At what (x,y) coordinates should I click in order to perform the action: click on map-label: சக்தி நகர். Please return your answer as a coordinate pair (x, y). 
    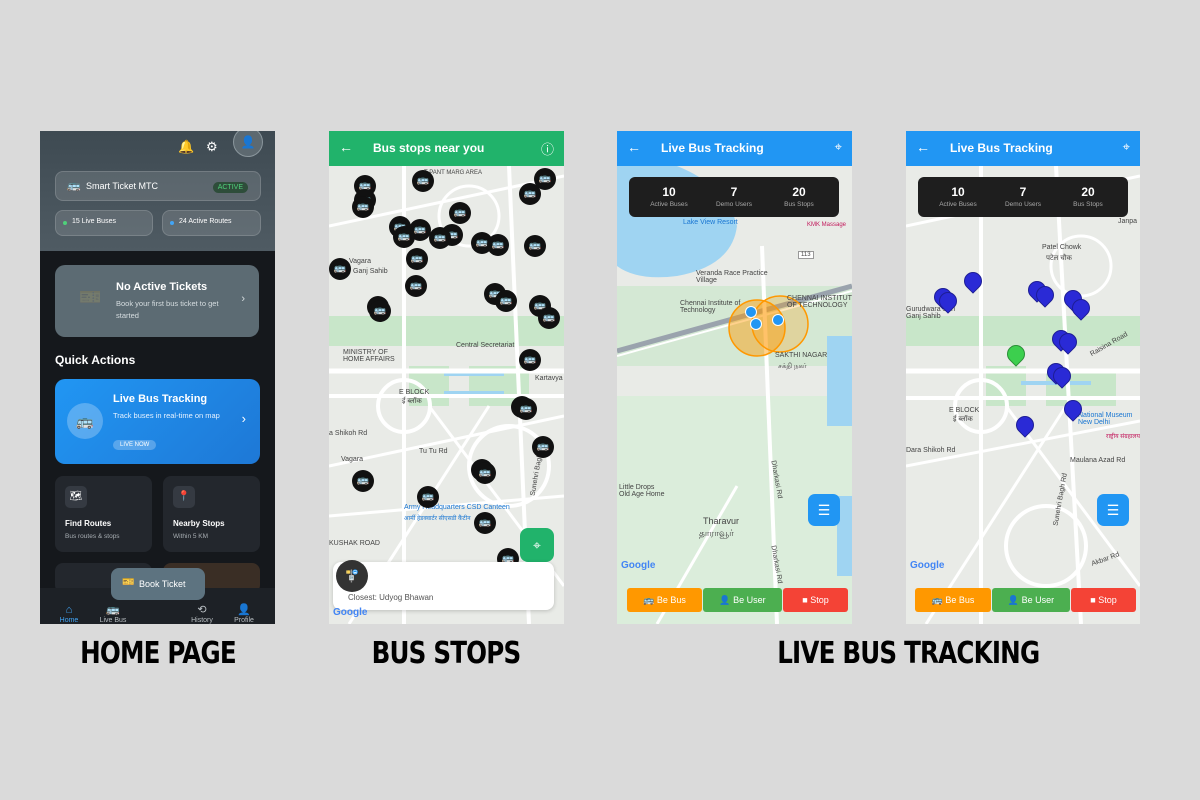
    Looking at the image, I should click on (792, 366).